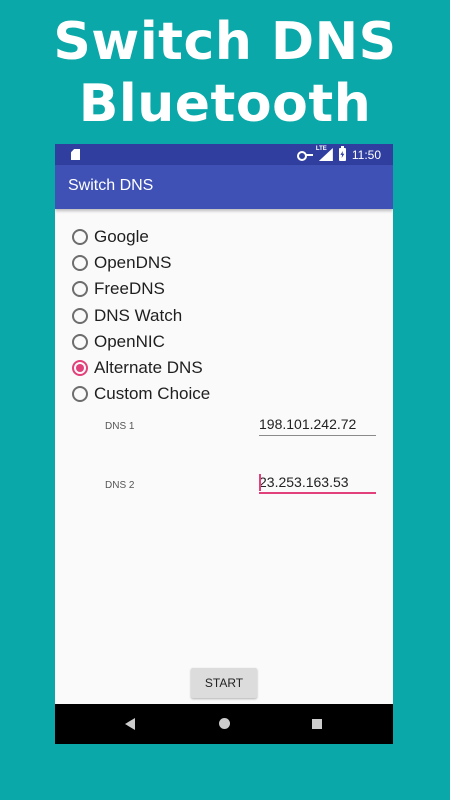 This screenshot has height=800, width=450. I want to click on radio-label: OpenDNS, so click(133, 263).